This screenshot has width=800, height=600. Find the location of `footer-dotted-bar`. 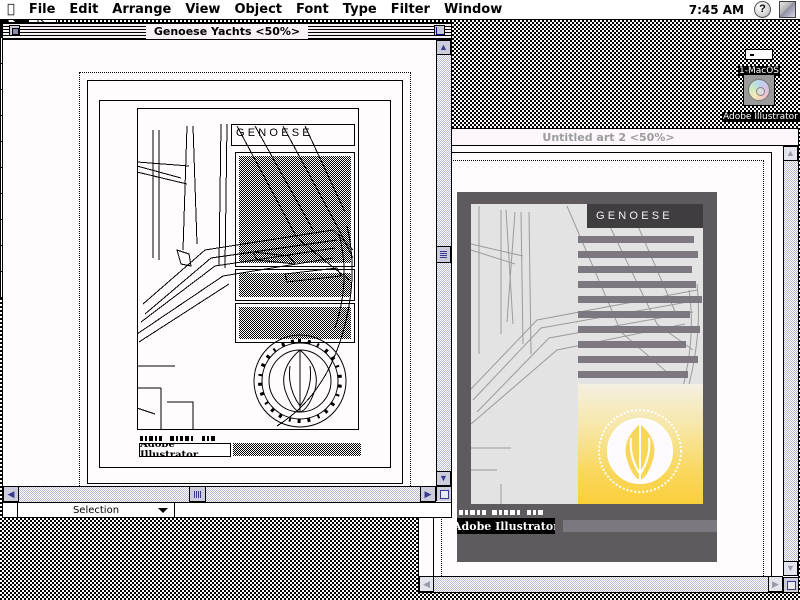

footer-dotted-bar is located at coordinates (297, 449).